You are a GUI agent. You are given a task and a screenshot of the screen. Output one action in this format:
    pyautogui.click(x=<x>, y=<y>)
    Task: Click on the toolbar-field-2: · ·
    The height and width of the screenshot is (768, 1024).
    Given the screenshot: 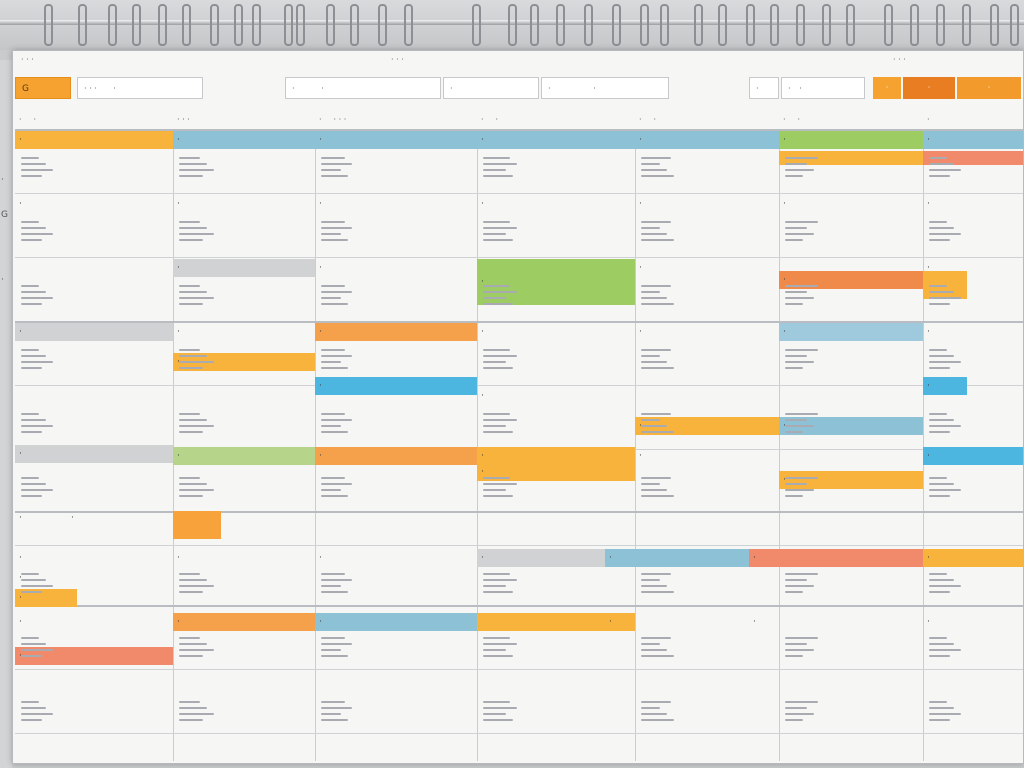 What is the action you would take?
    pyautogui.click(x=363, y=88)
    